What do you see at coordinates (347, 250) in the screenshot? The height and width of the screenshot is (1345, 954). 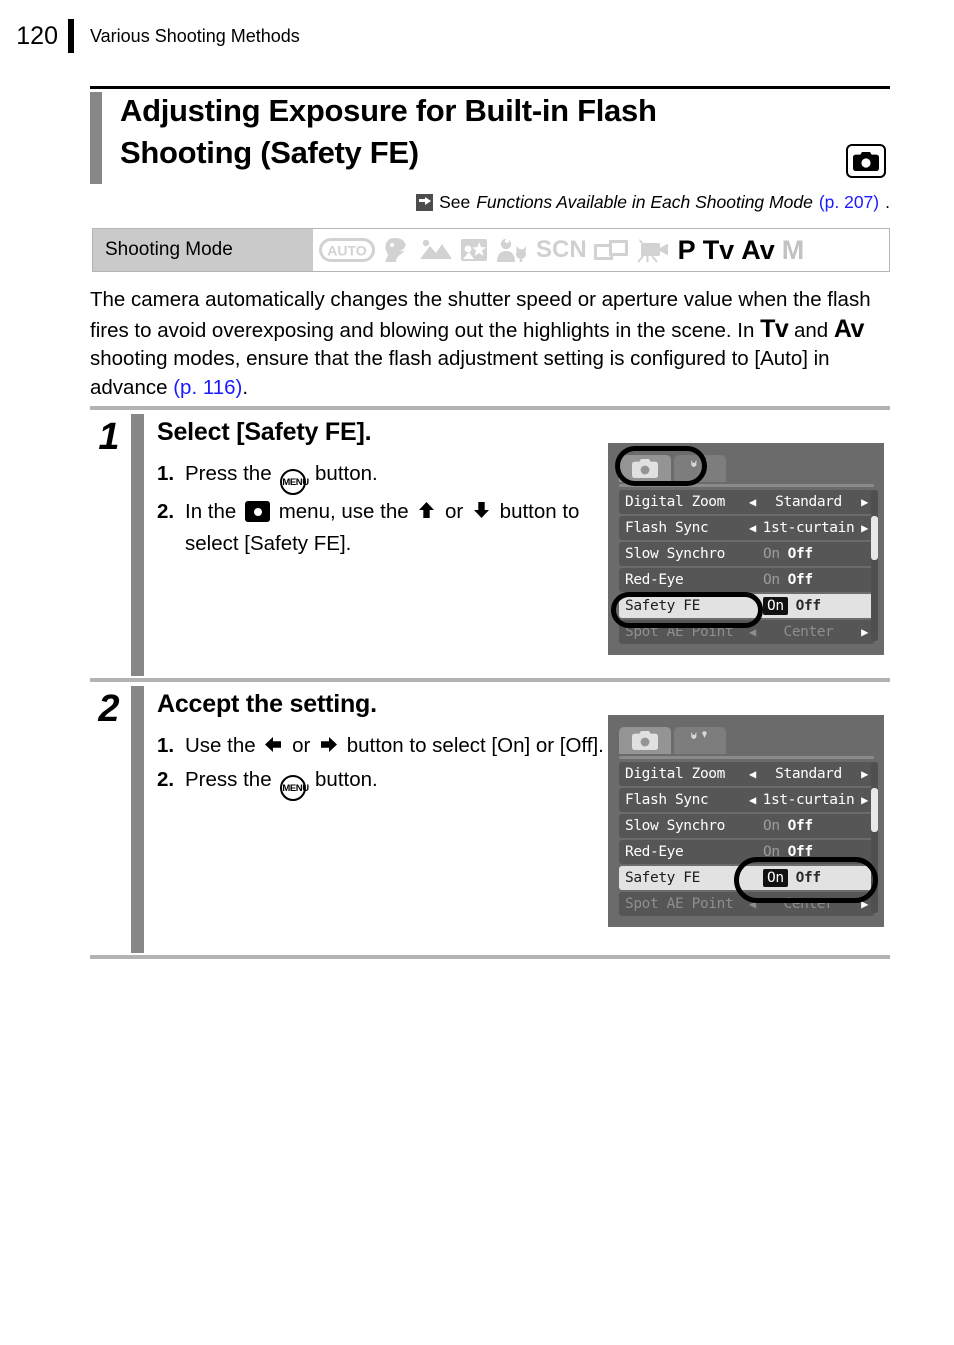 I see `auto-mode-icon: AUTO` at bounding box center [347, 250].